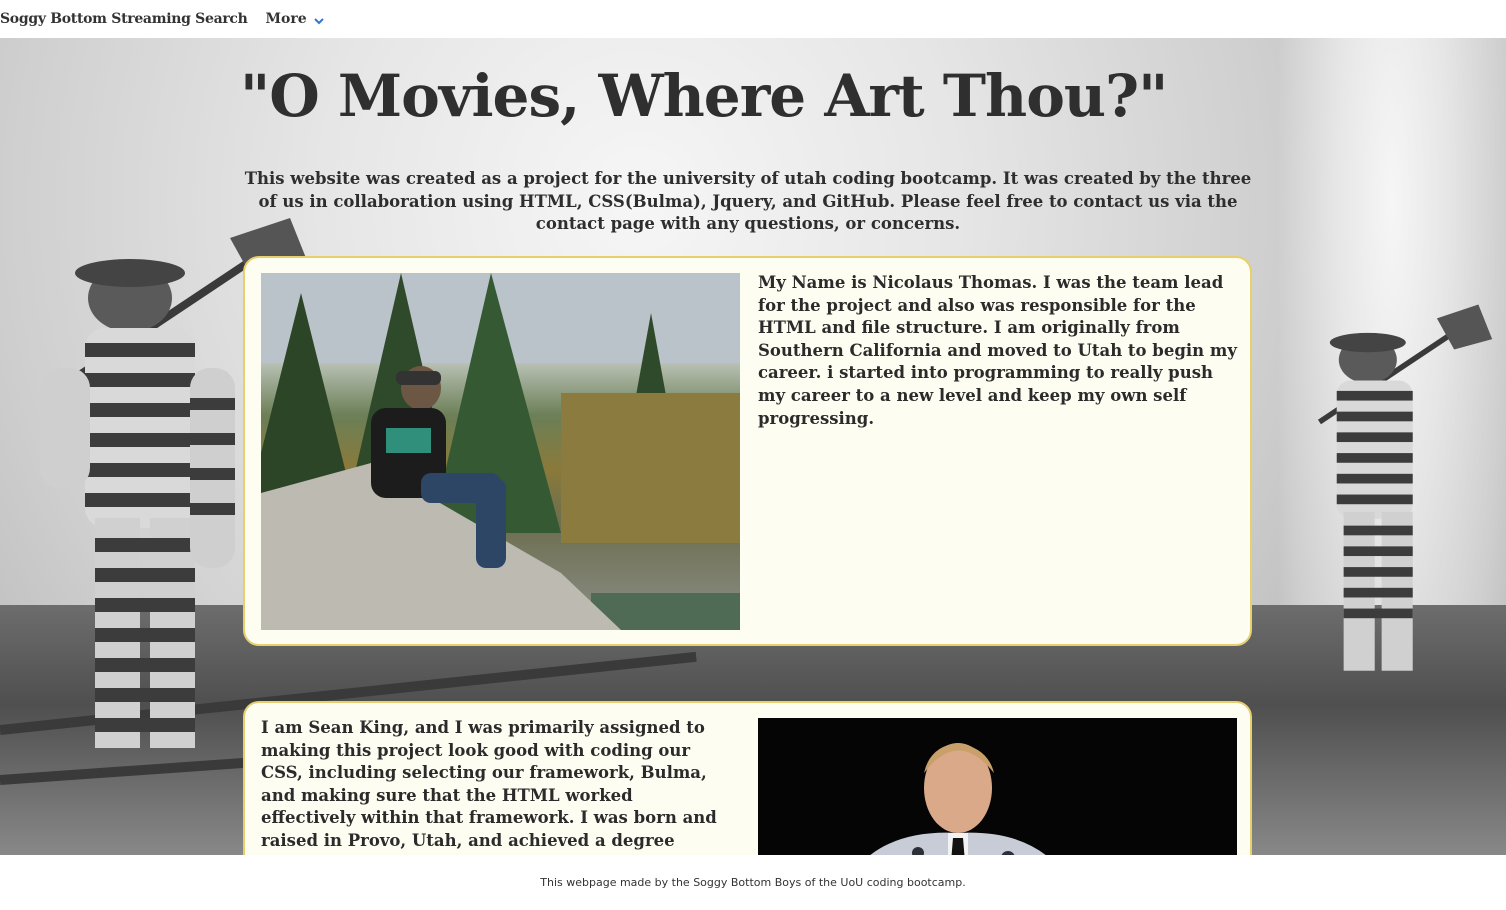 Image resolution: width=1506 pixels, height=910 pixels. I want to click on background-image-right, so click(1392, 446).